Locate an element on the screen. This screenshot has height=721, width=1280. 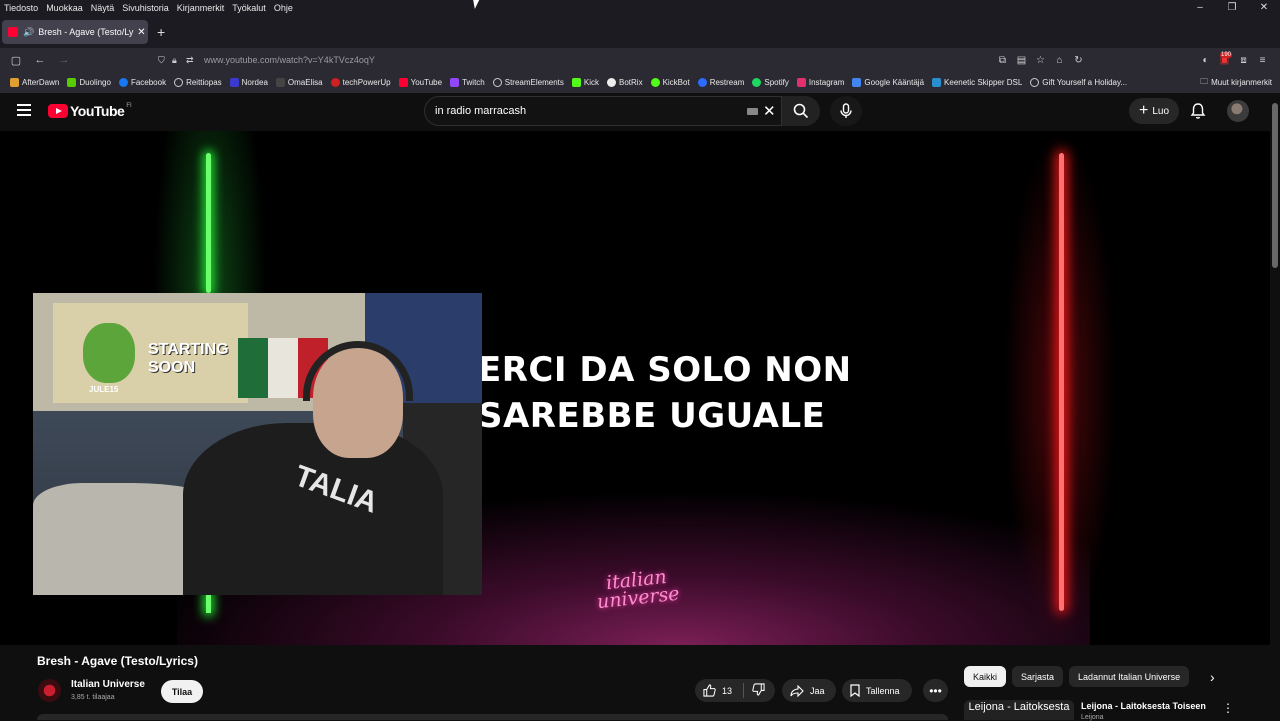
create-button: + Luo is located at coordinates (1154, 111).